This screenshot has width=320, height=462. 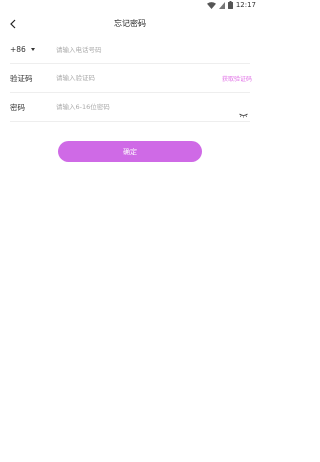 I want to click on eye-closed-icon, so click(x=243, y=112).